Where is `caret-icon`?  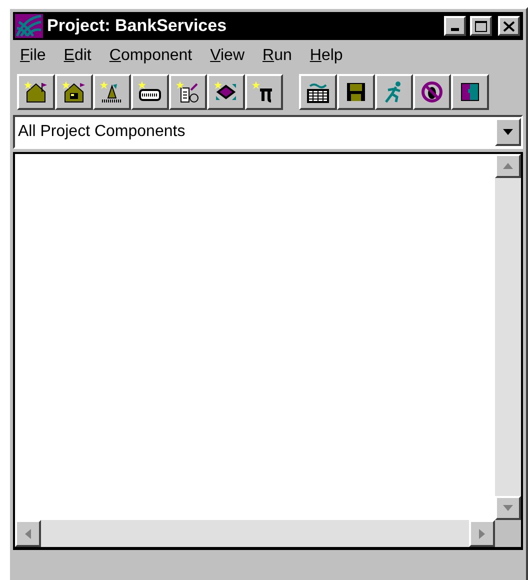 caret-icon is located at coordinates (508, 132).